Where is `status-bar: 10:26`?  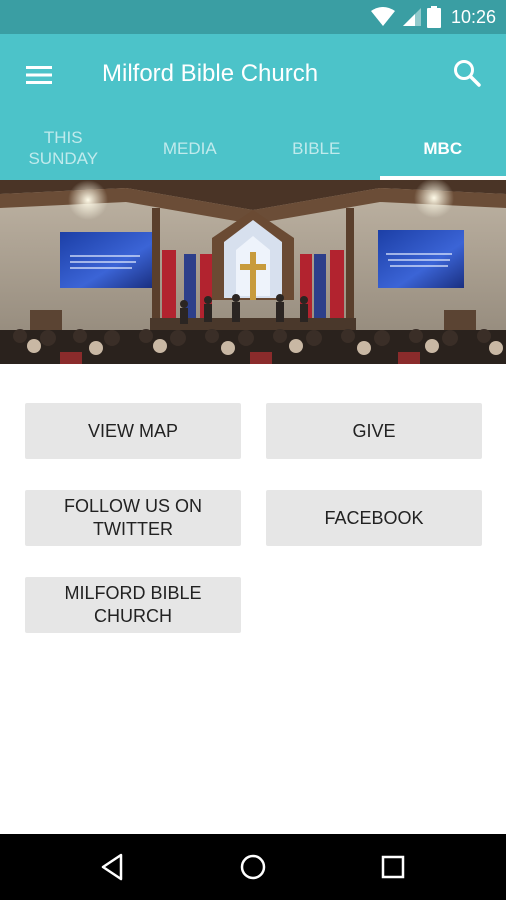 status-bar: 10:26 is located at coordinates (253, 17).